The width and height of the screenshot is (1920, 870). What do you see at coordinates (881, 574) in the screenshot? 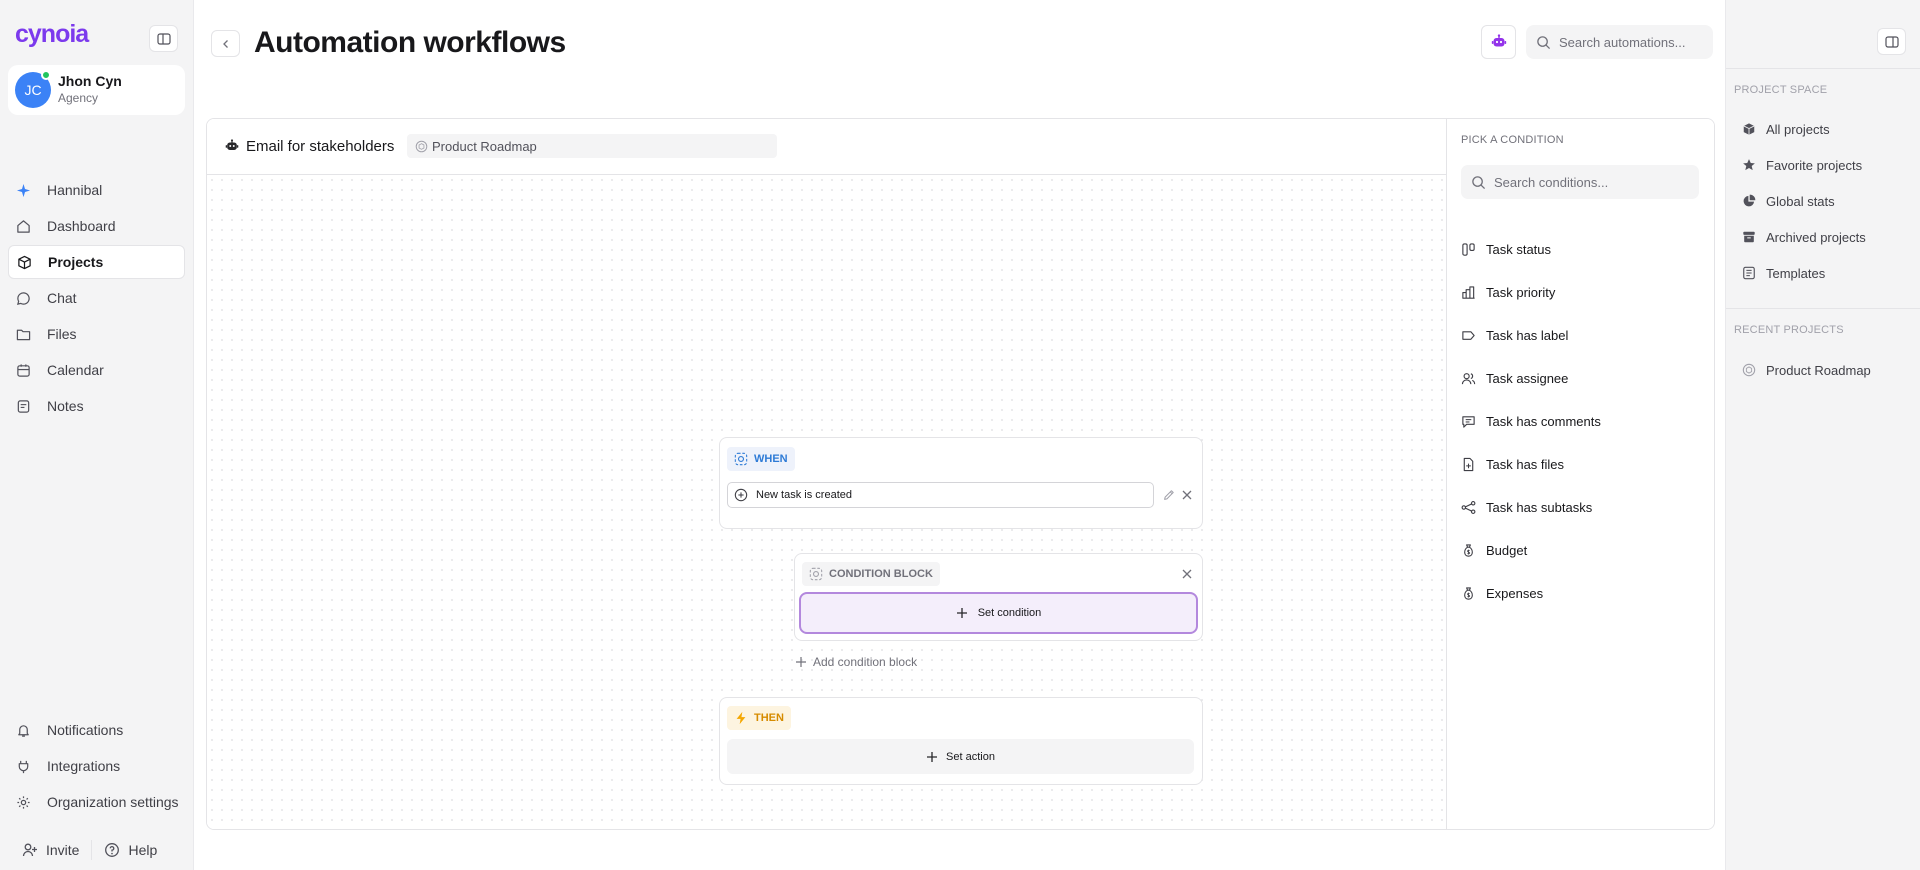
I see `condition-block-label: CONDITION BLOCK` at bounding box center [881, 574].